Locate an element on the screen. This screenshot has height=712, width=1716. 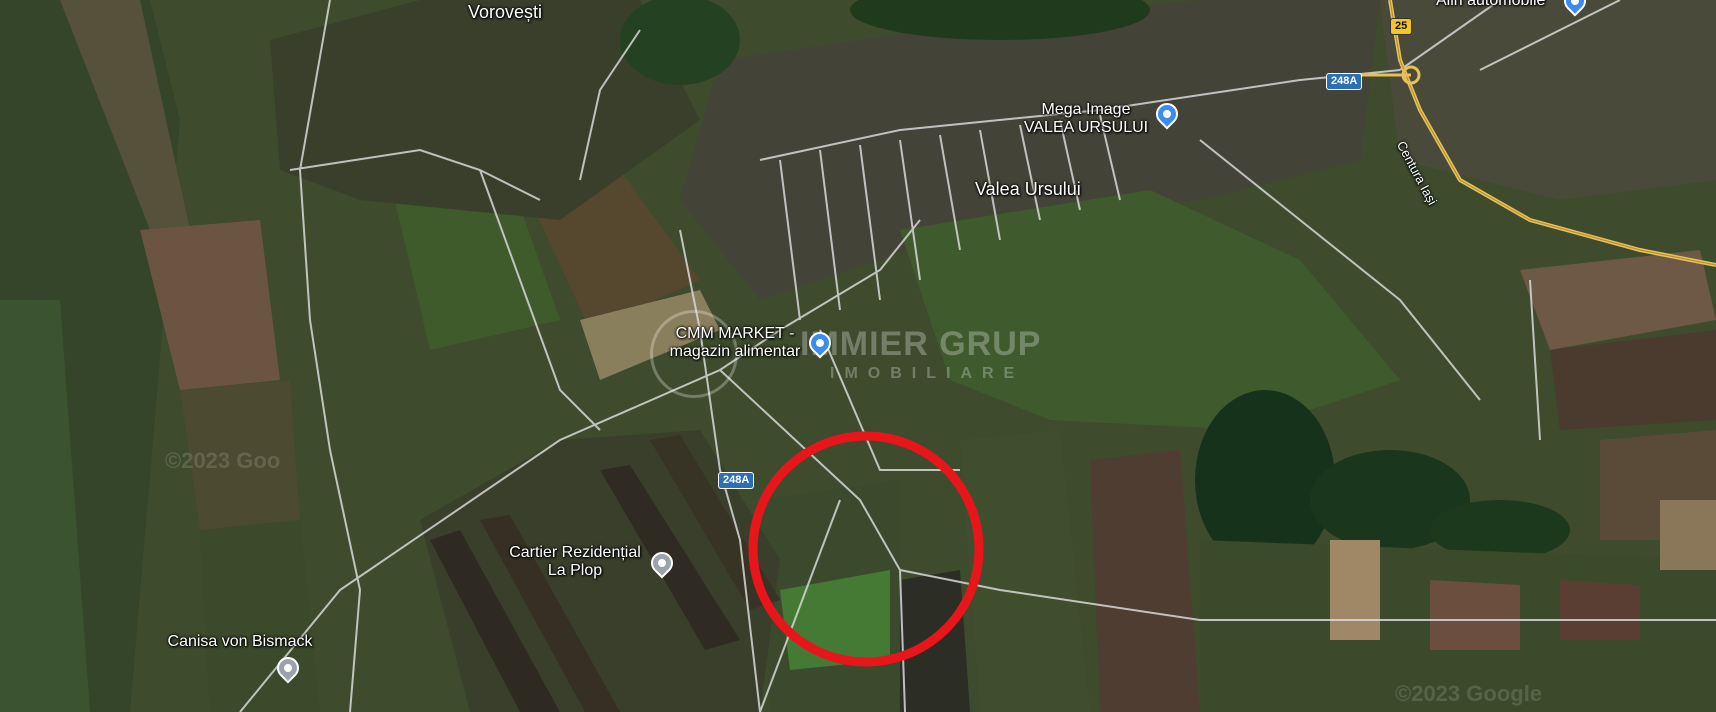
poi-mega-image-sub: VALEA URSULUI is located at coordinates (1086, 127).